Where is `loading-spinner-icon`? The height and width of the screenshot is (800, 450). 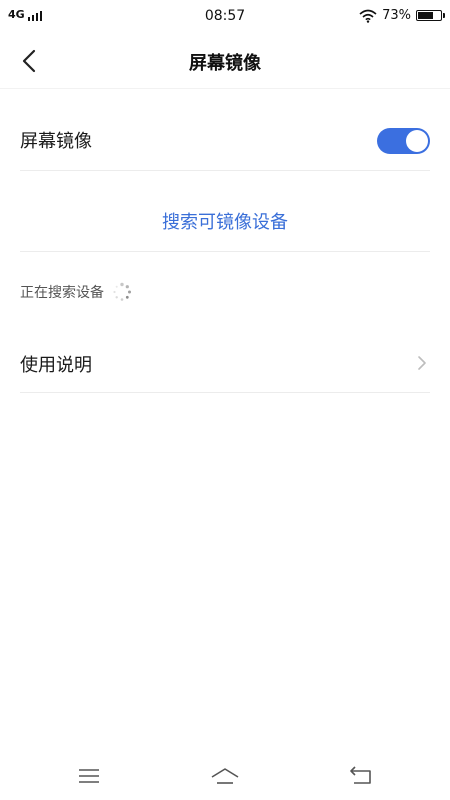
loading-spinner-icon is located at coordinates (122, 291).